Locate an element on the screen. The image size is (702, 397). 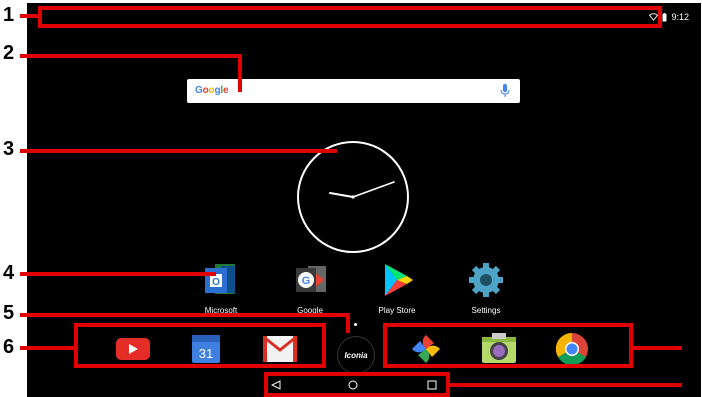
callout-5-line is located at coordinates (185, 315).